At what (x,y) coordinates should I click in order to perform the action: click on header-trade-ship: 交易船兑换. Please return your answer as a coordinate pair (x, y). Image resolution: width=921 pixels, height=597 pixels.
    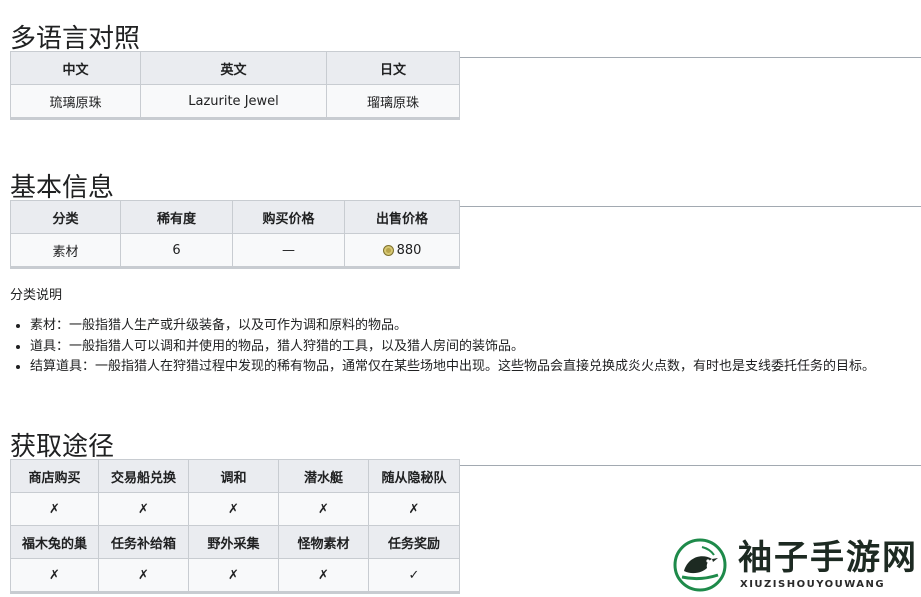
    Looking at the image, I should click on (143, 476).